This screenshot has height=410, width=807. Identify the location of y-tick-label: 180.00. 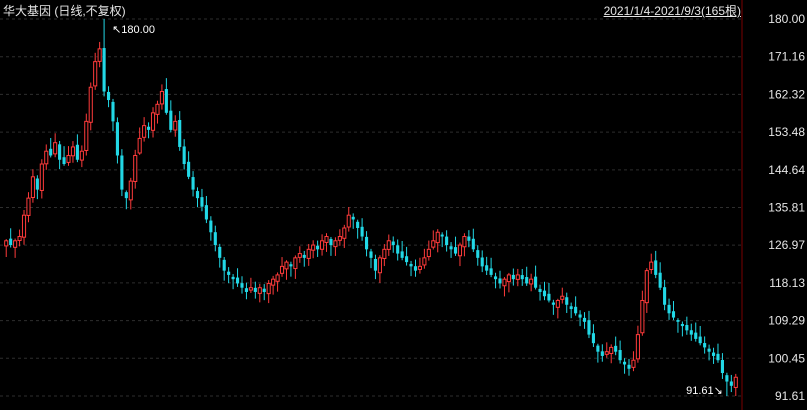
(786, 19).